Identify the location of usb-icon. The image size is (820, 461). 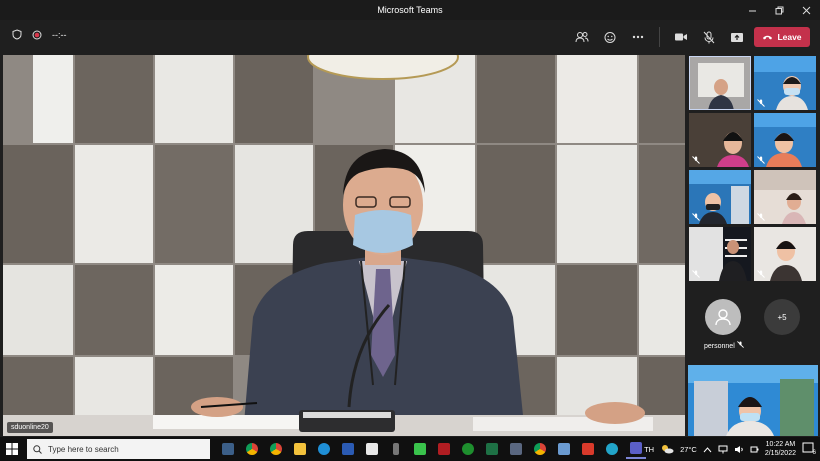
(396, 449).